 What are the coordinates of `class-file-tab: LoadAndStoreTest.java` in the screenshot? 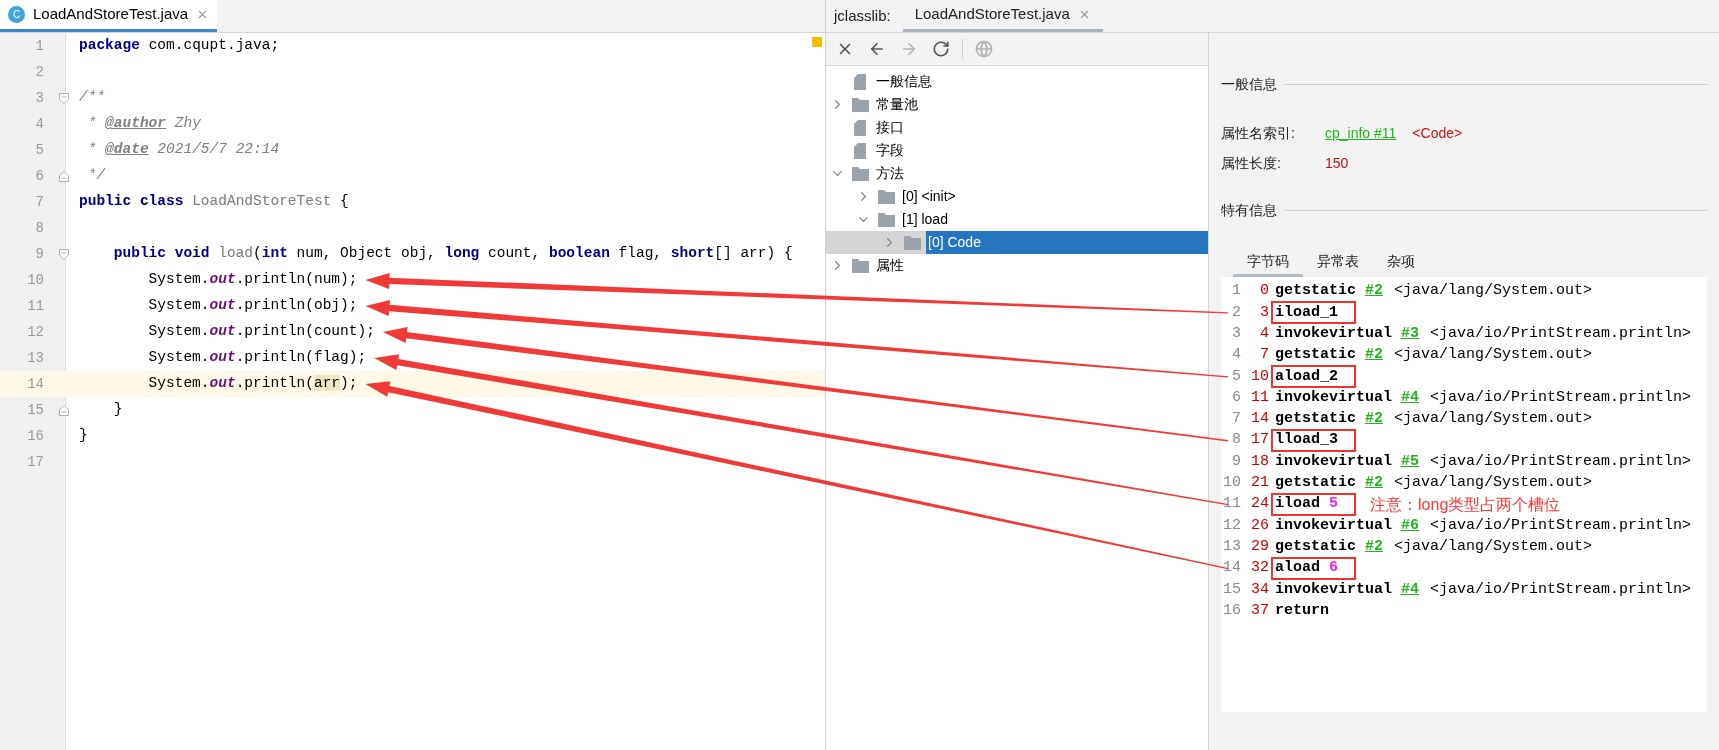 It's located at (1002, 16).